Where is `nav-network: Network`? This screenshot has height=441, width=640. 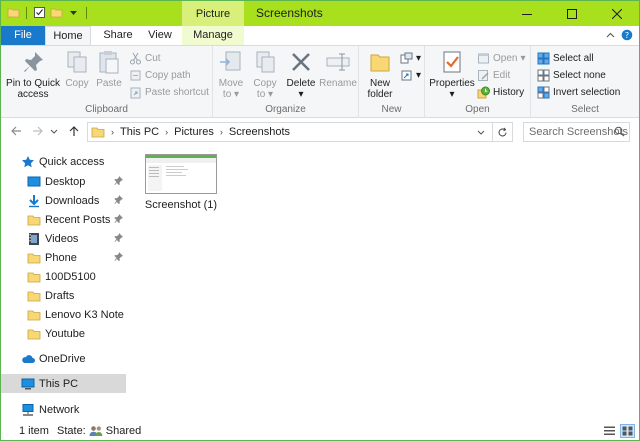 nav-network: Network is located at coordinates (63, 409).